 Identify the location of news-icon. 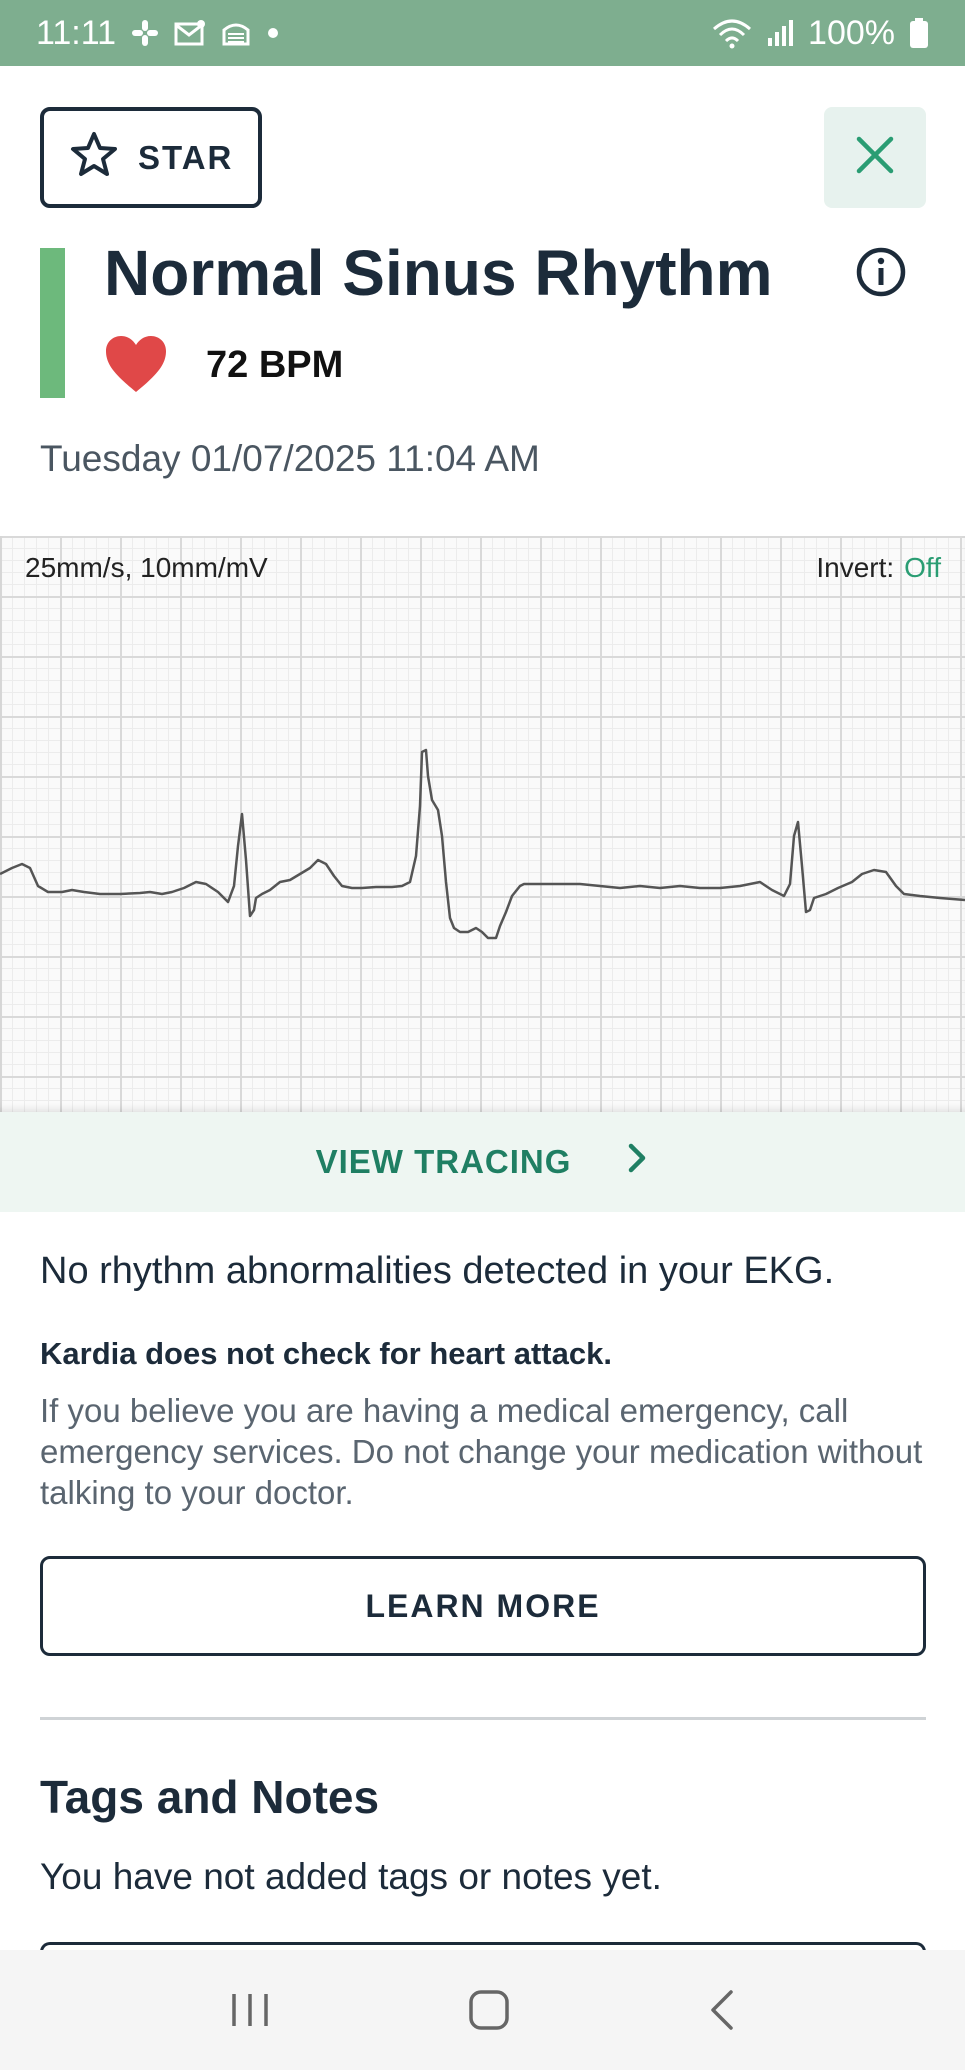
(236, 33).